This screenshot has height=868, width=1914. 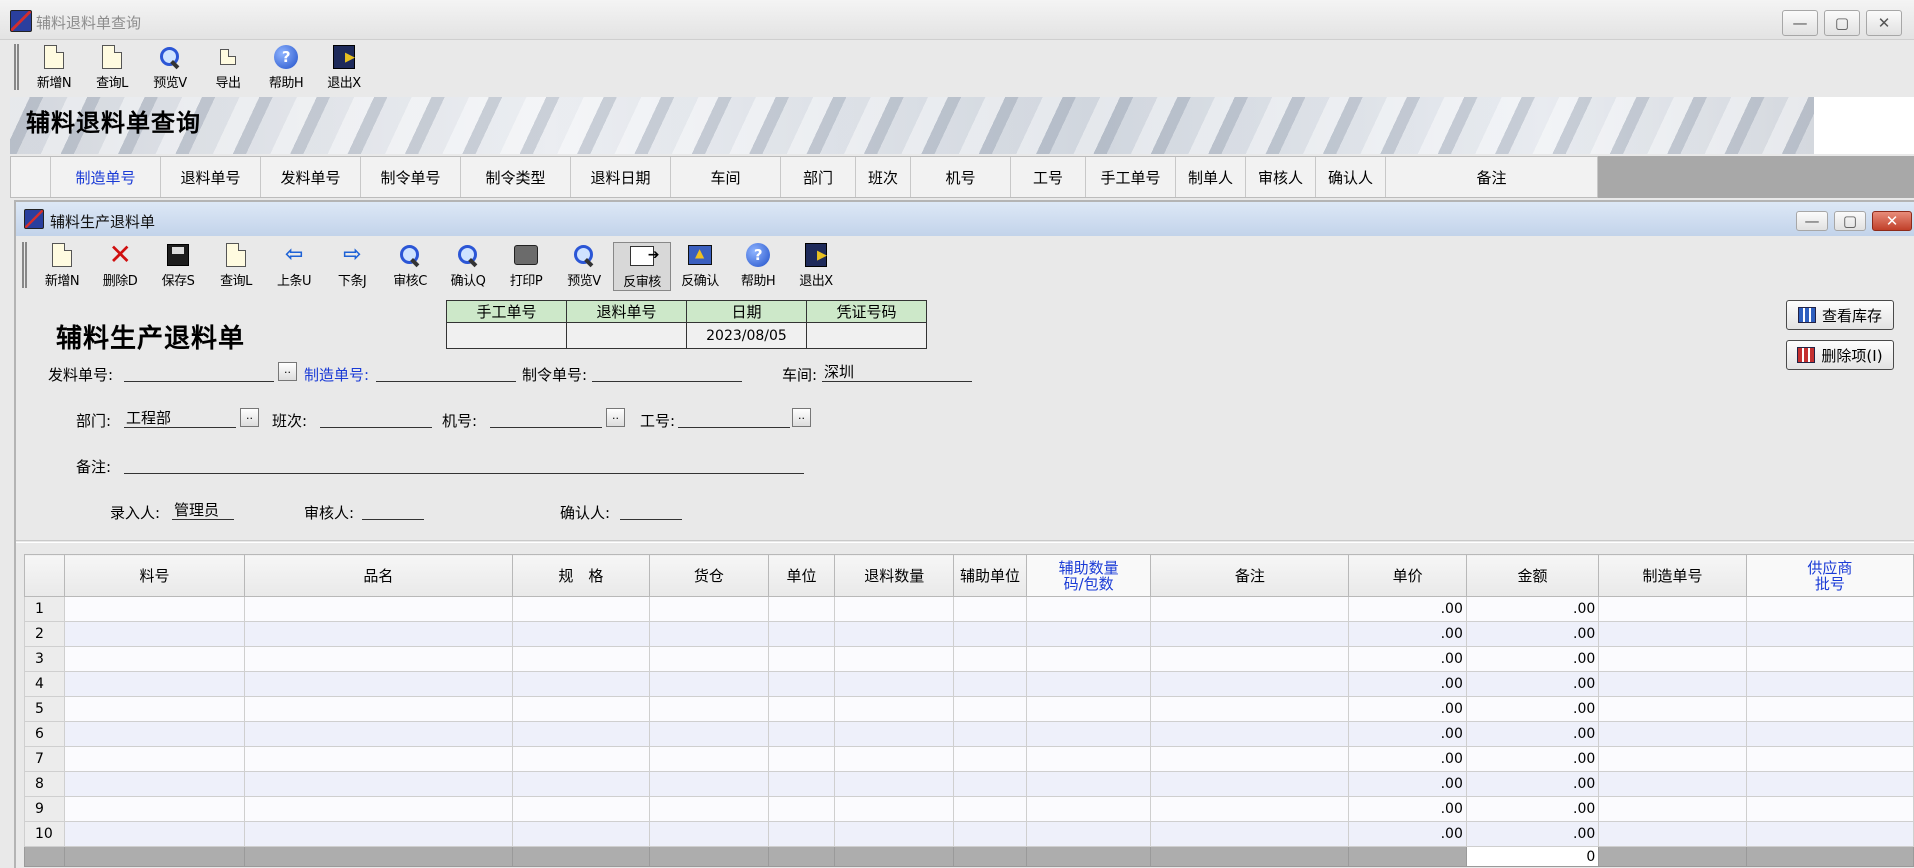 What do you see at coordinates (1532, 575) in the screenshot?
I see `grid-col-amount: 金额` at bounding box center [1532, 575].